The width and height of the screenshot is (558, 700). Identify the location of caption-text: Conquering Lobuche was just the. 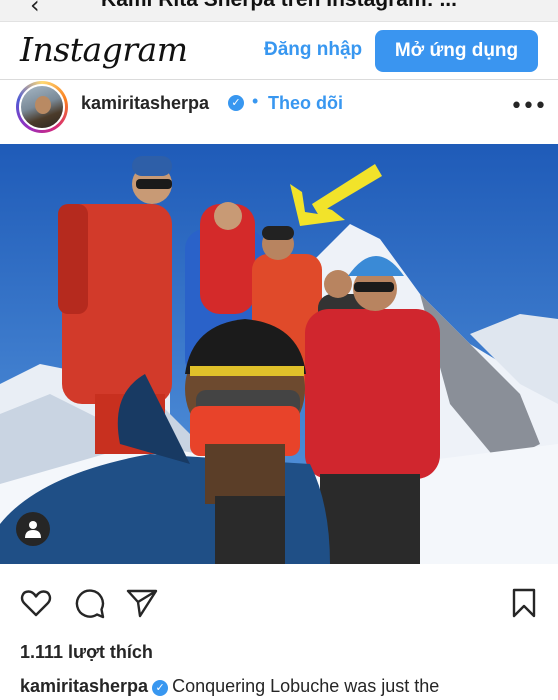
(306, 686).